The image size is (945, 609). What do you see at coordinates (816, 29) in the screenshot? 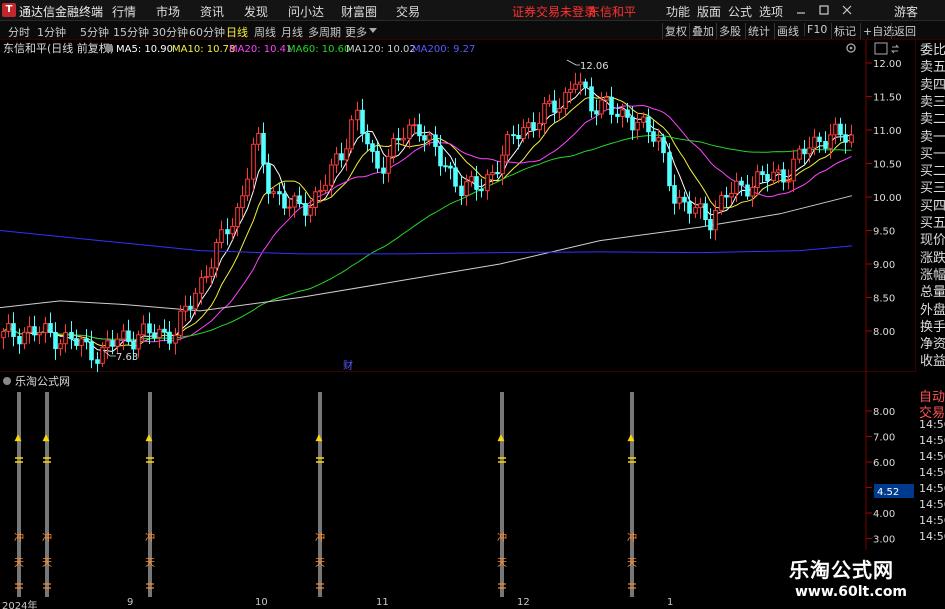
I see `f10-button: F10` at bounding box center [816, 29].